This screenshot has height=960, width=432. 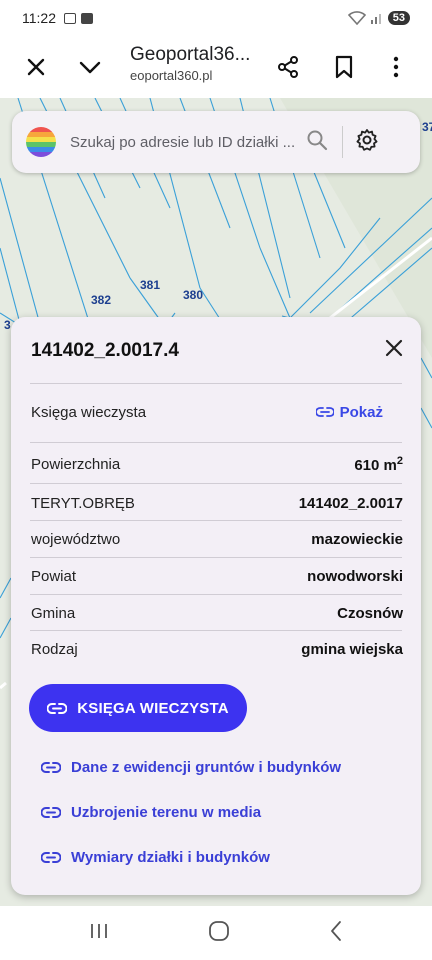 I want to click on teryt-value: 141402_2.0017, so click(x=350, y=503).